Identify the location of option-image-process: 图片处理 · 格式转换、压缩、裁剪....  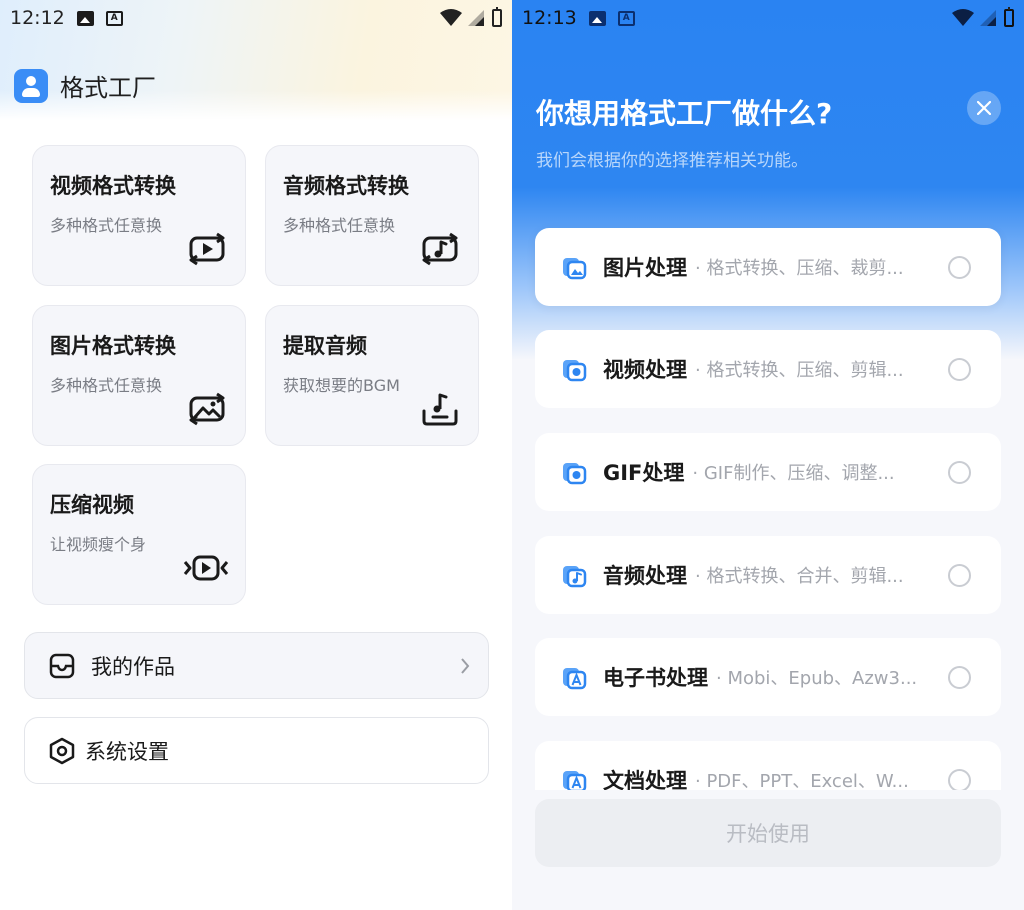
(768, 267).